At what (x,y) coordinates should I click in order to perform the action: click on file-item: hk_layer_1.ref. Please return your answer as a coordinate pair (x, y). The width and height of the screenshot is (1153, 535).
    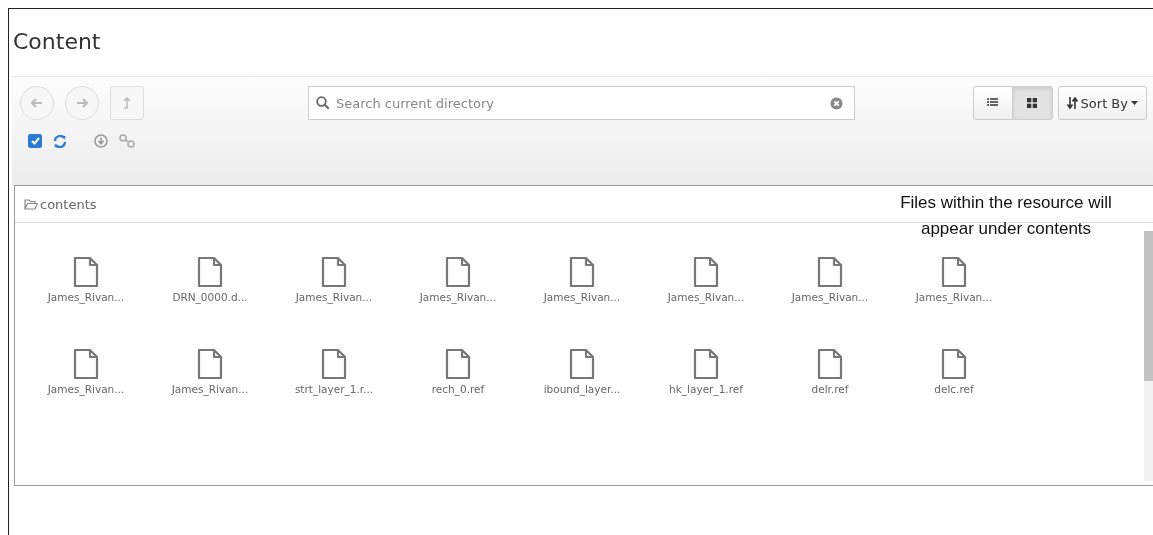
    Looking at the image, I should click on (706, 371).